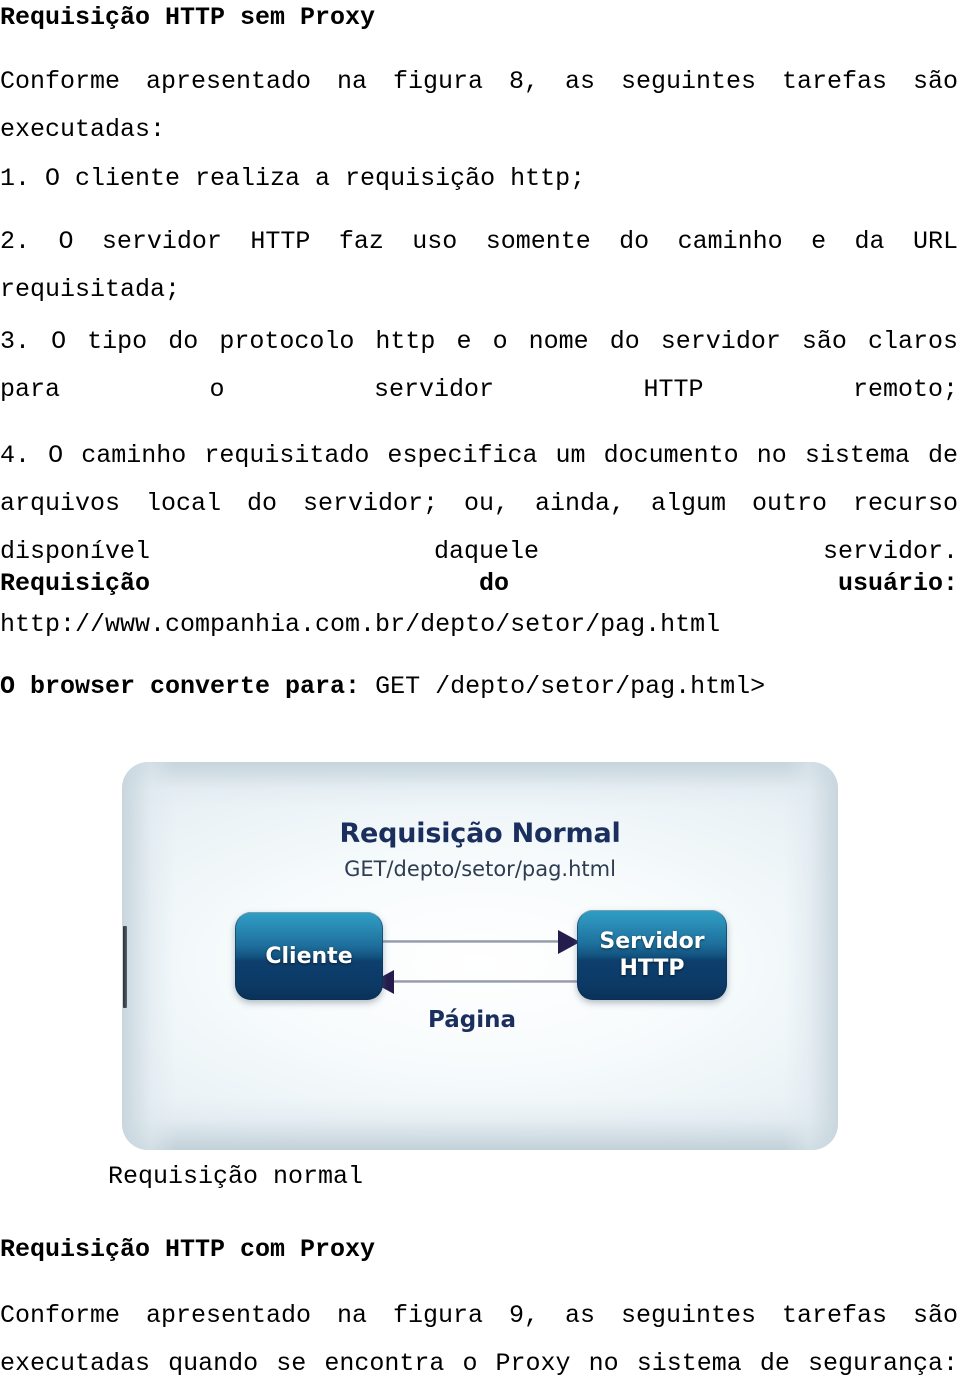  Describe the element at coordinates (180, 686) in the screenshot. I see `browser-convert-label: O browser converte para:` at that location.